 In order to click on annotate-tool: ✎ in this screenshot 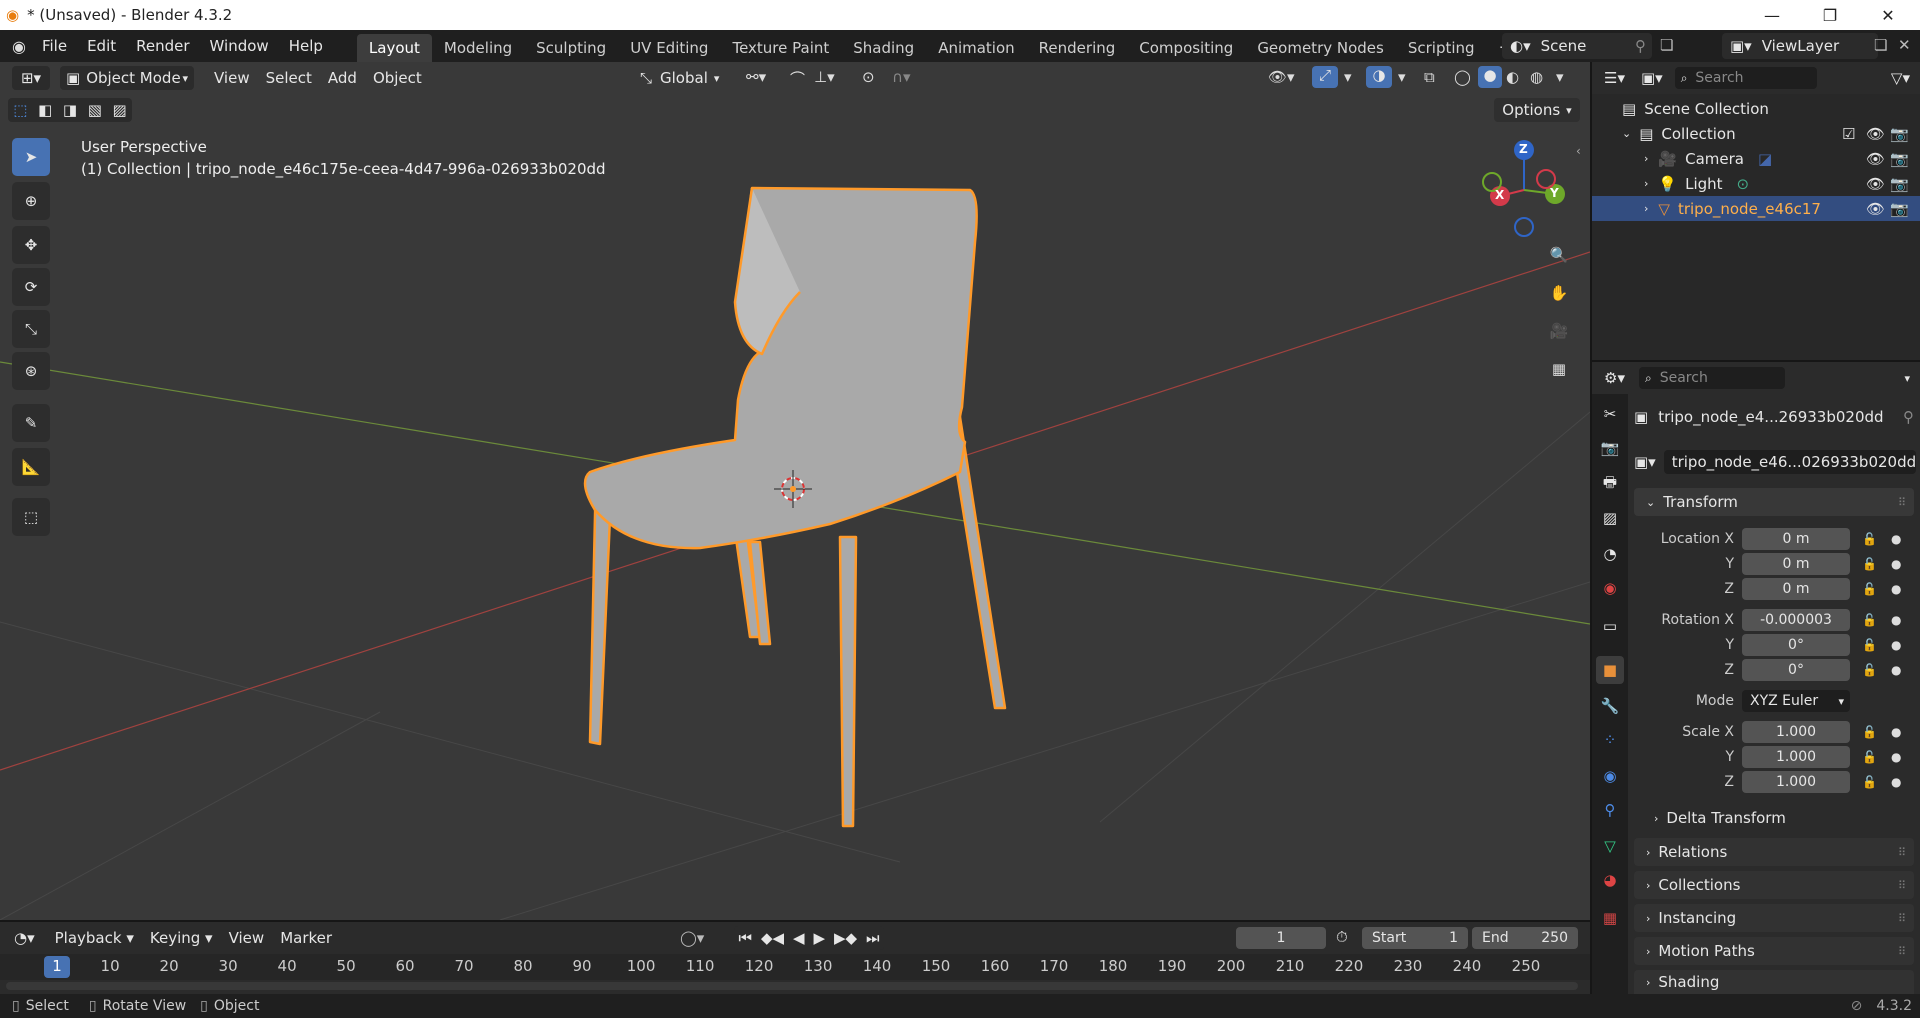, I will do `click(31, 423)`.